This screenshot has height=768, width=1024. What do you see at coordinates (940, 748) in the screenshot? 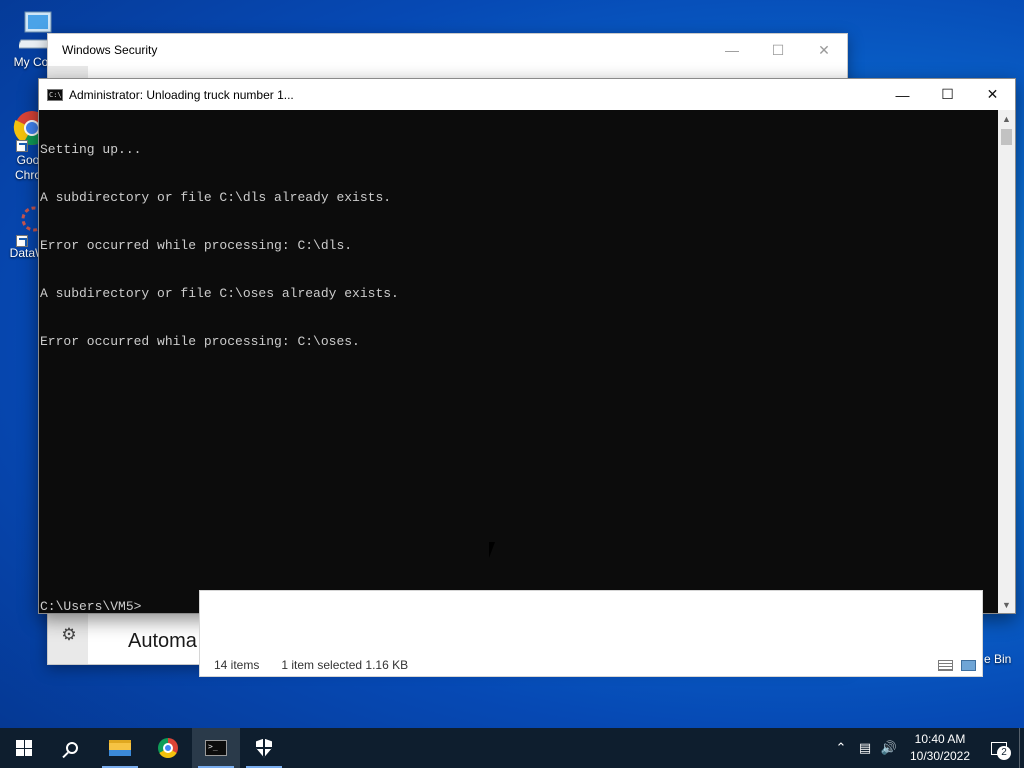
I see `clock: 10:40 AM 10/30/2022` at bounding box center [940, 748].